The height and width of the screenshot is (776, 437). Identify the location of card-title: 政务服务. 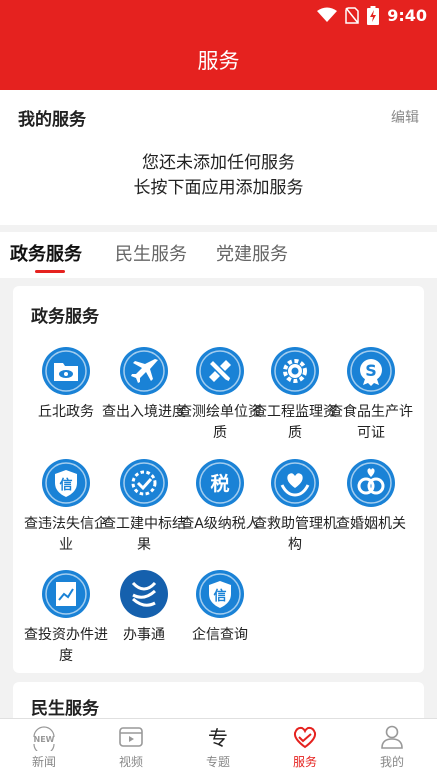
(65, 317).